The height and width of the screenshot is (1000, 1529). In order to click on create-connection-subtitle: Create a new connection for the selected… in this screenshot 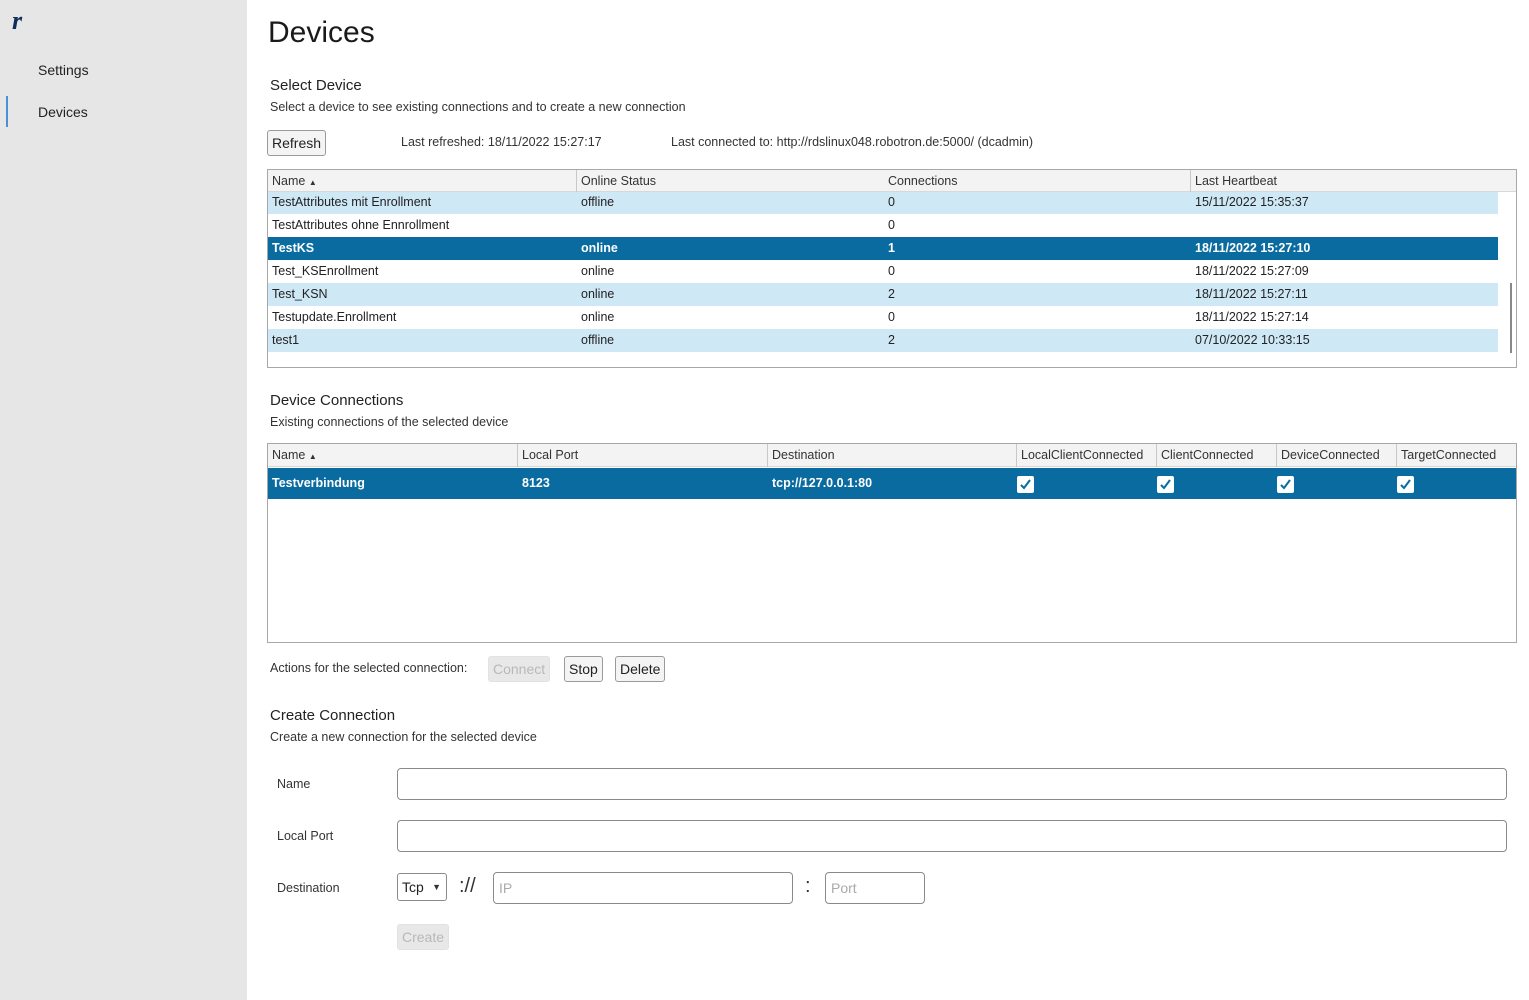, I will do `click(403, 737)`.